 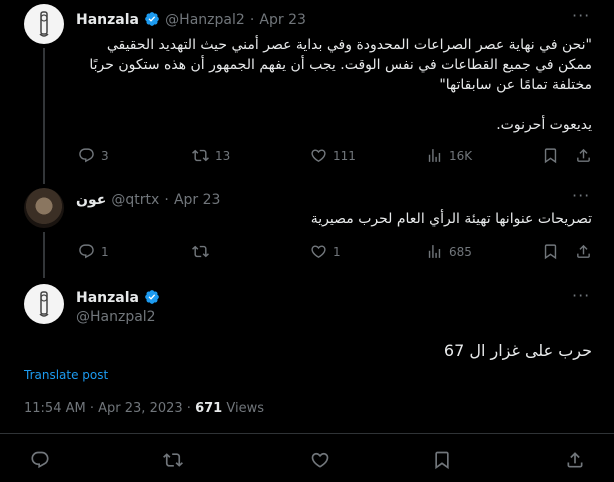 I want to click on reply-button: 3, so click(x=93, y=155).